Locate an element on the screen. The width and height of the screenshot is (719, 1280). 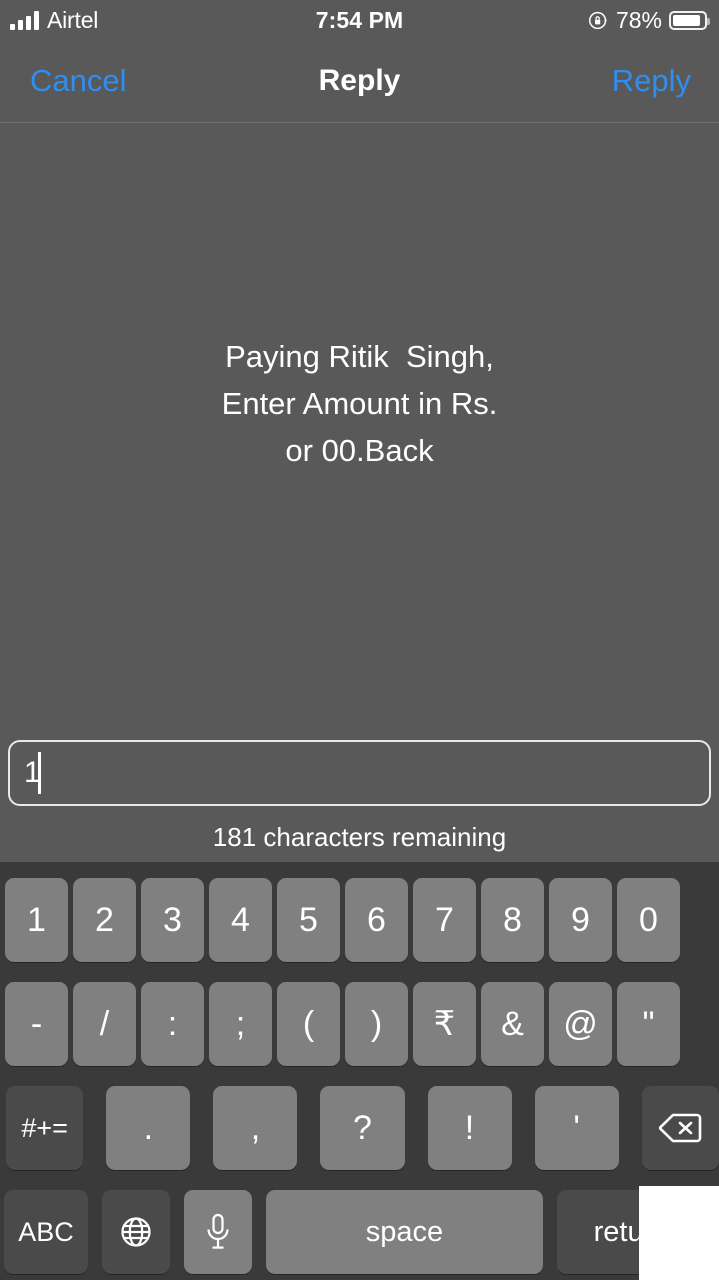
reply-text-input is located at coordinates (359, 773).